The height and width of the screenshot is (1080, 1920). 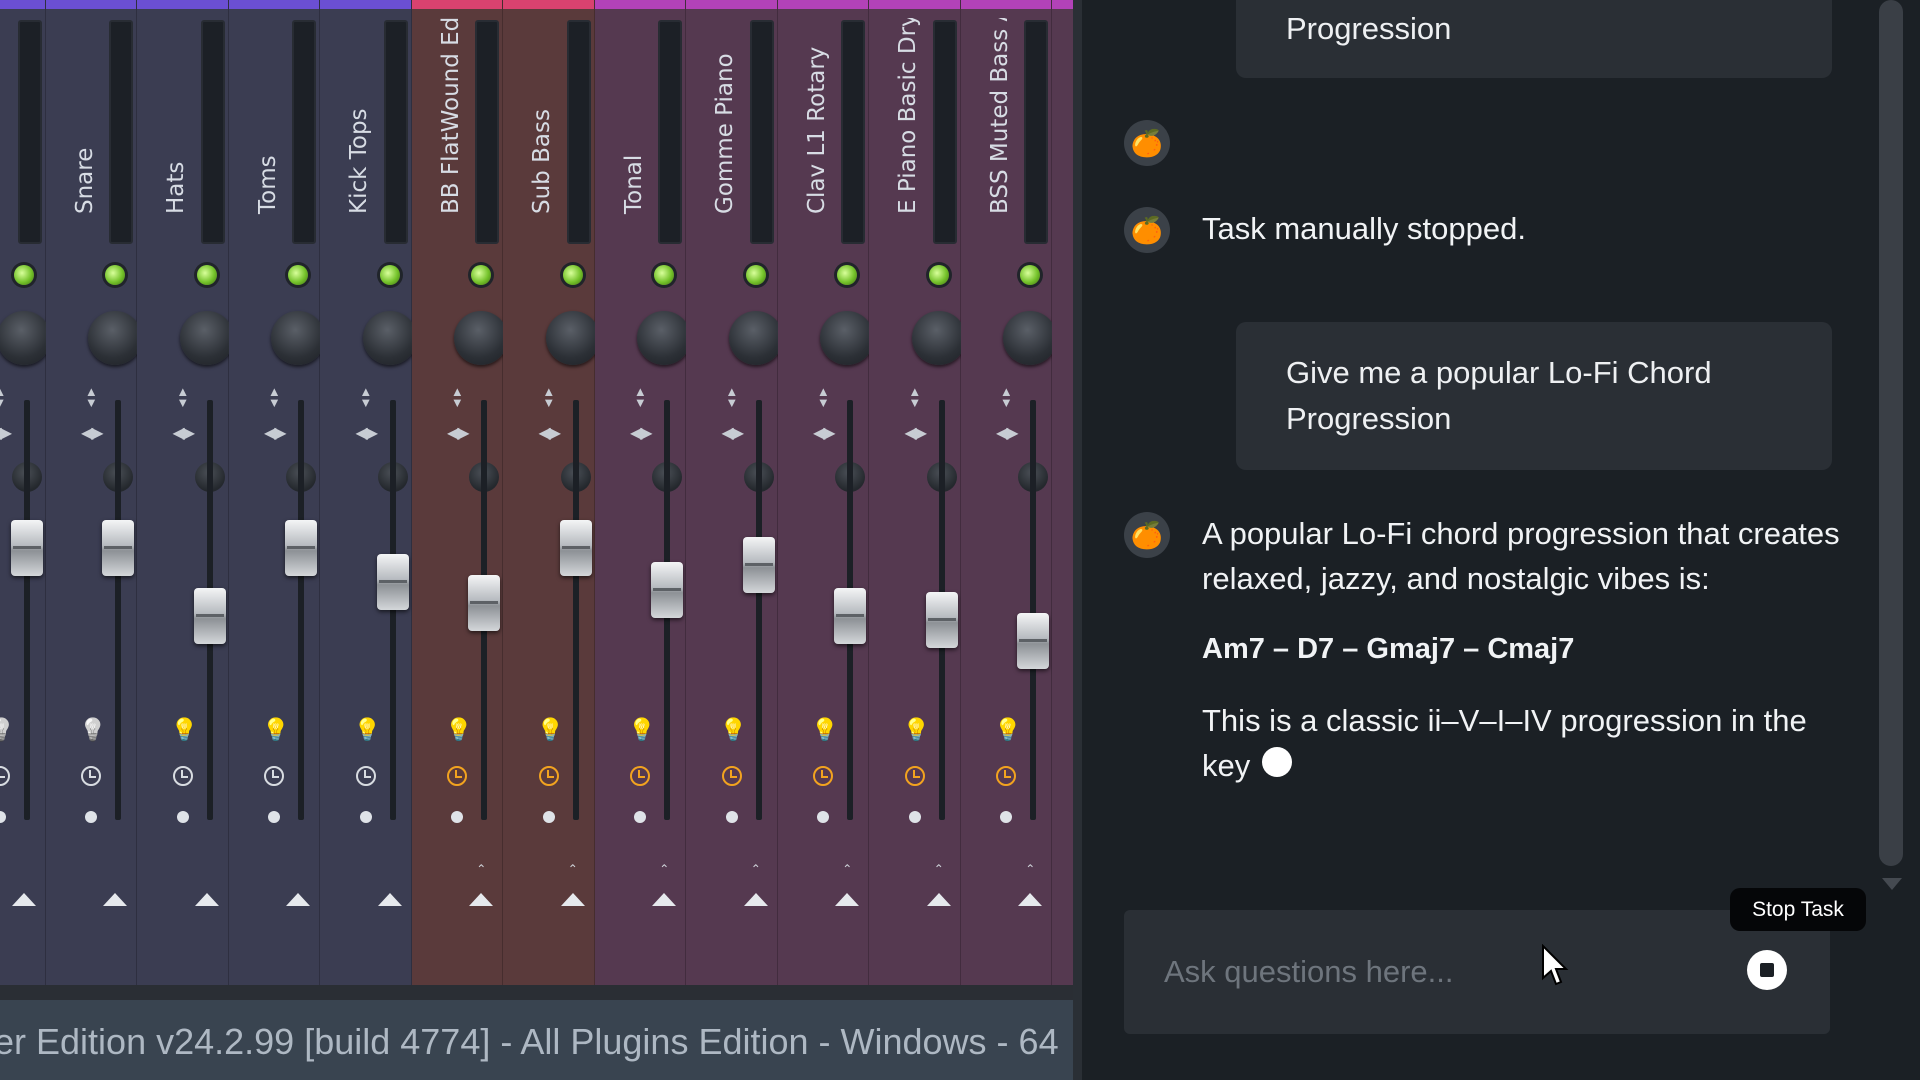 I want to click on channel-name: Gomme Piano, so click(x=725, y=131).